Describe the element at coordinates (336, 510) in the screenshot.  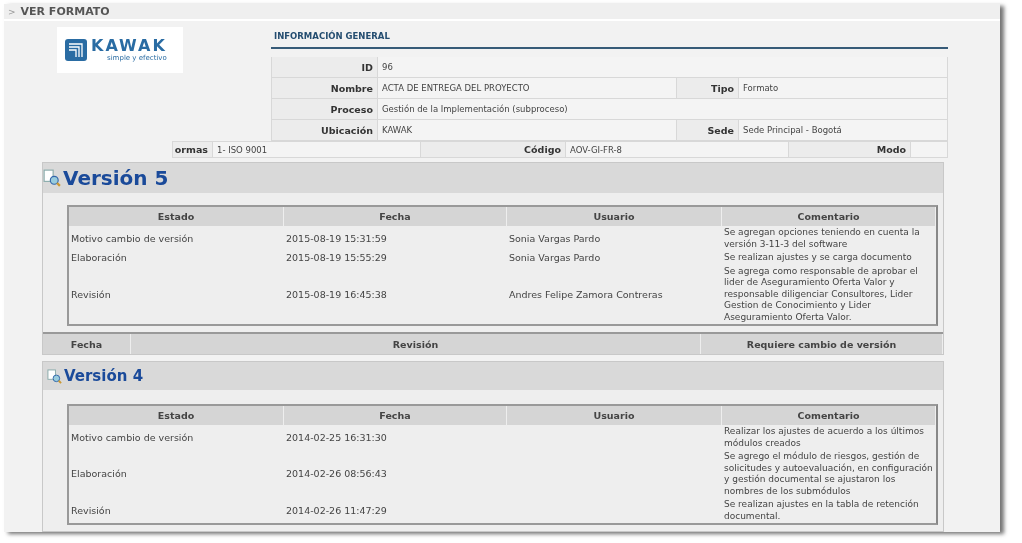
I see `table-cell-text: 2014-02-26 11:47:29` at that location.